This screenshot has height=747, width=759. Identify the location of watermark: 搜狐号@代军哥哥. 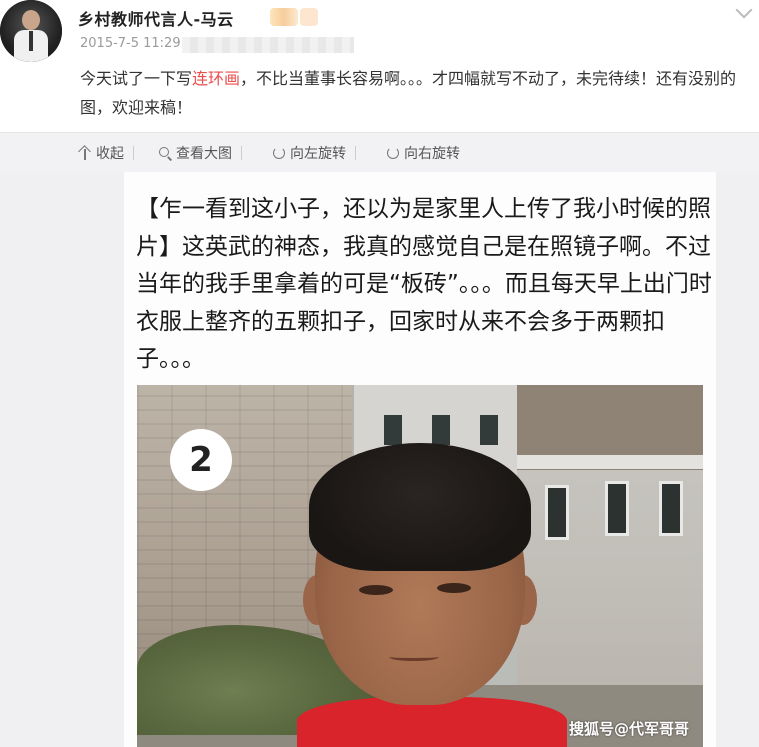
(628, 729).